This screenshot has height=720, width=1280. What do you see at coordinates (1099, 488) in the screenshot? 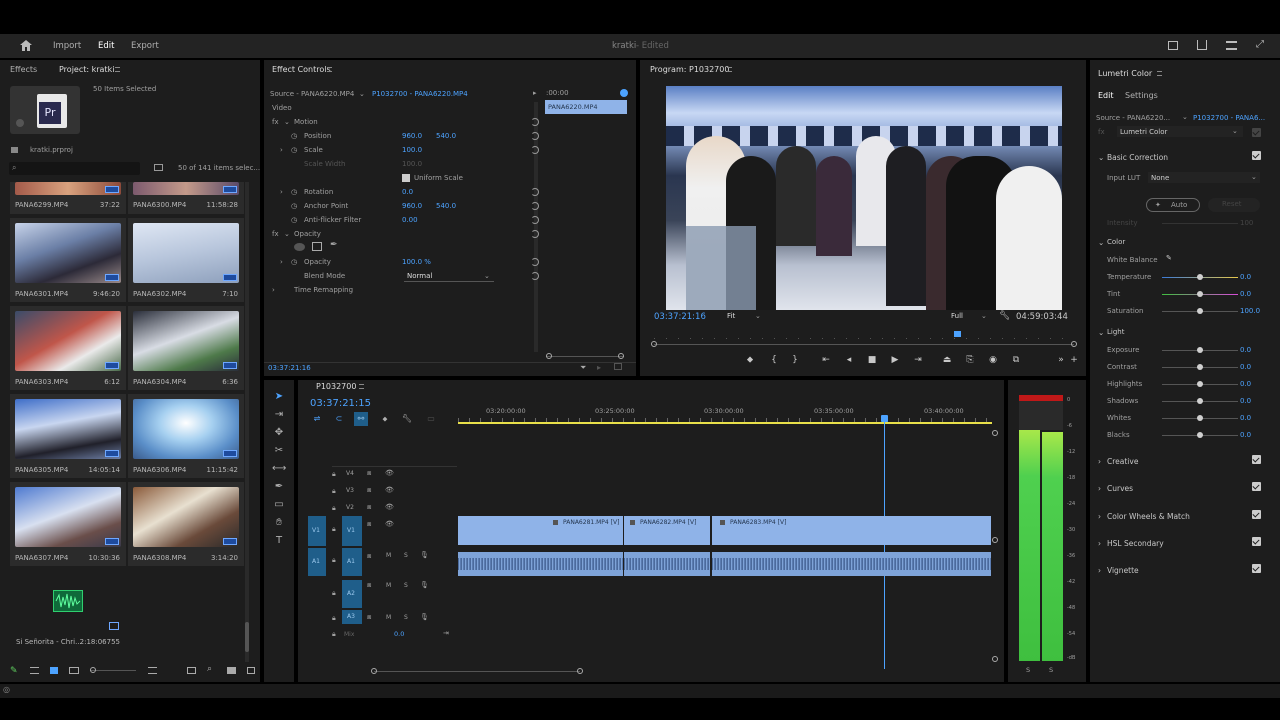
I see `expand-curves: ›` at bounding box center [1099, 488].